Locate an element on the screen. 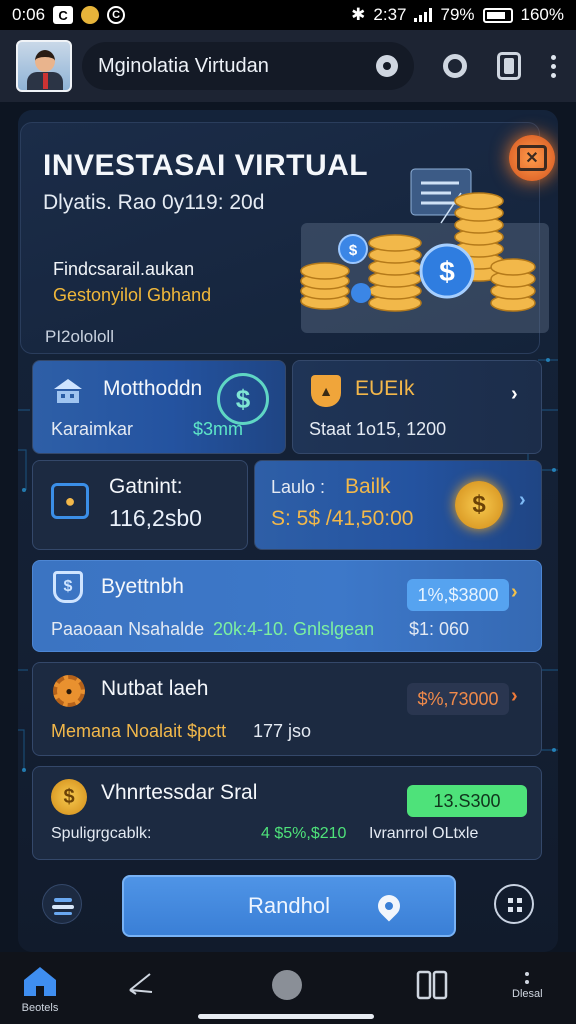  primary-action-label: Randhol is located at coordinates (289, 905).